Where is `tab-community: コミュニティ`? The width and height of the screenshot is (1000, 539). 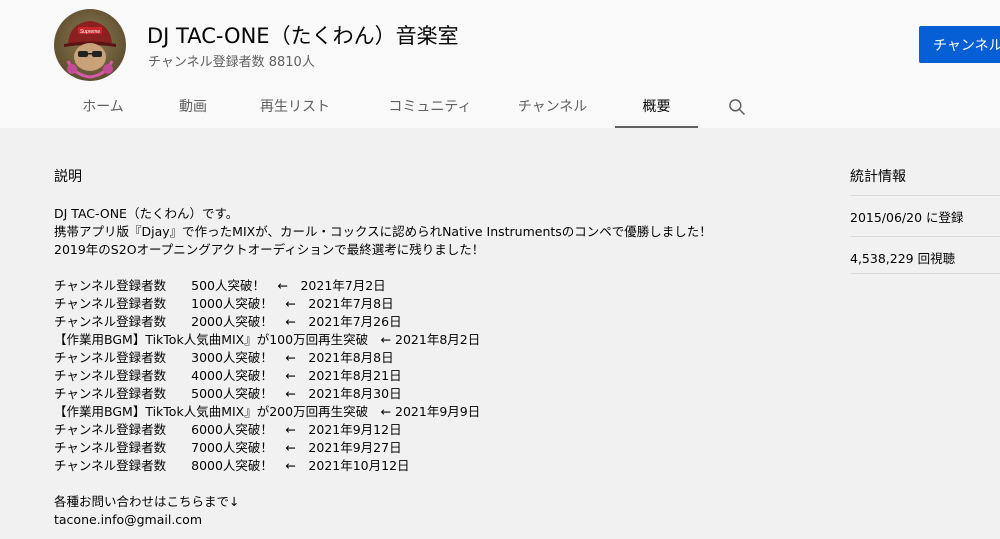
tab-community: コミュニティ is located at coordinates (430, 112).